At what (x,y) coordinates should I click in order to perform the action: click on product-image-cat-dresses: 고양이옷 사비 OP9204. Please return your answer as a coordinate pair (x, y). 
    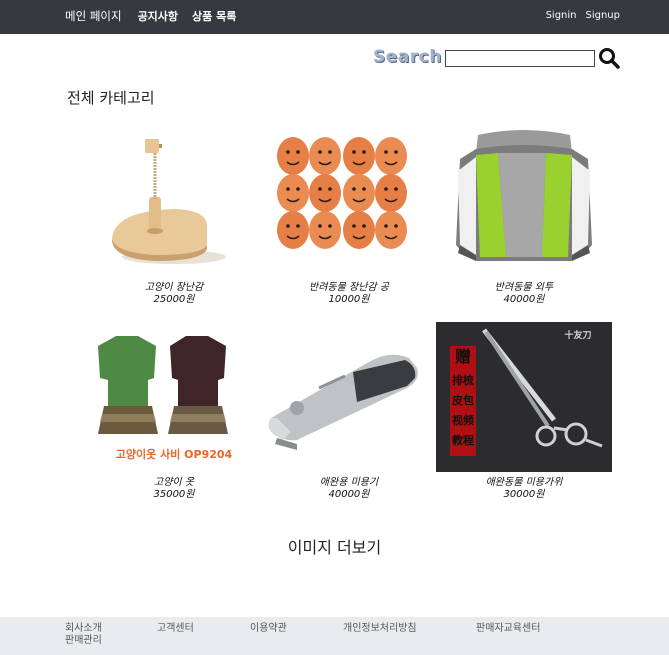
    Looking at the image, I should click on (174, 397).